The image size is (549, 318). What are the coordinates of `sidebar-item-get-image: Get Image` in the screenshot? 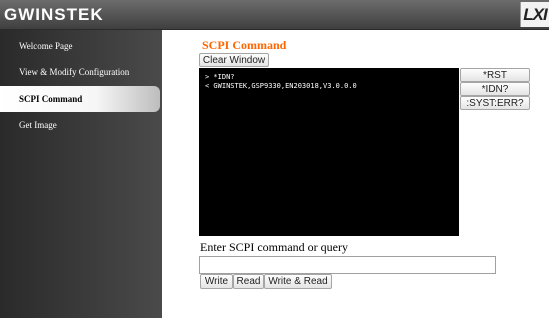 It's located at (81, 125).